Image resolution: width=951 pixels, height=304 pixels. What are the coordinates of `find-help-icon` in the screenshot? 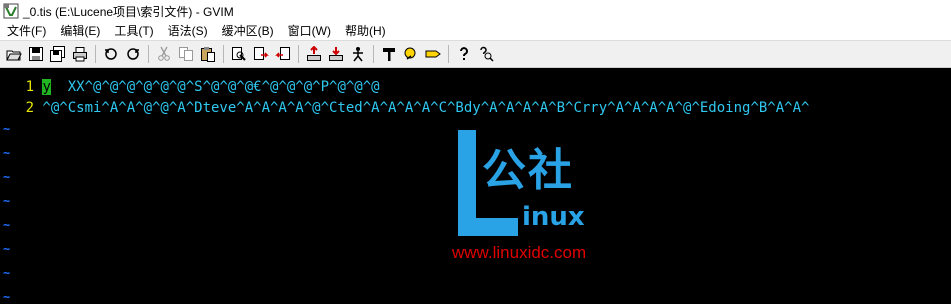 It's located at (487, 54).